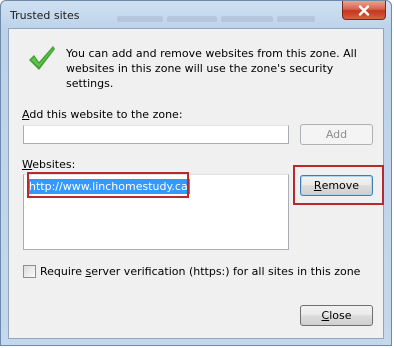  I want to click on window-title: Trusted sites, so click(45, 15).